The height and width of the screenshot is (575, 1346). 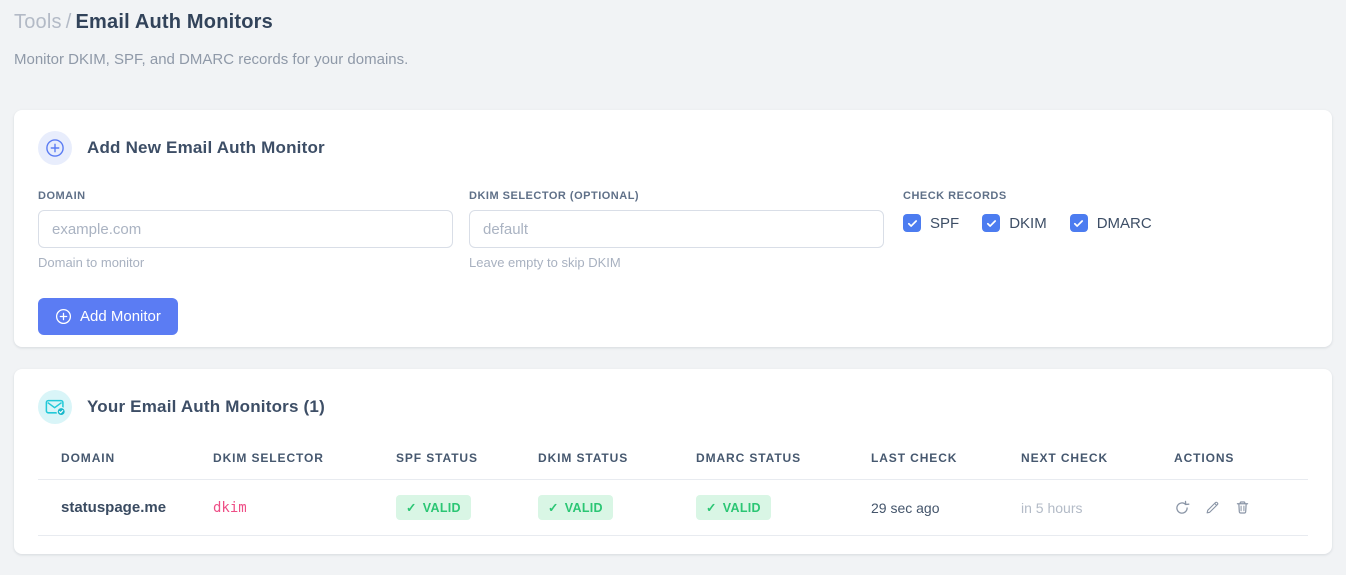 What do you see at coordinates (554, 196) in the screenshot?
I see `dkim-selector-label: DKIM SELECTOR (OPTIONAL)` at bounding box center [554, 196].